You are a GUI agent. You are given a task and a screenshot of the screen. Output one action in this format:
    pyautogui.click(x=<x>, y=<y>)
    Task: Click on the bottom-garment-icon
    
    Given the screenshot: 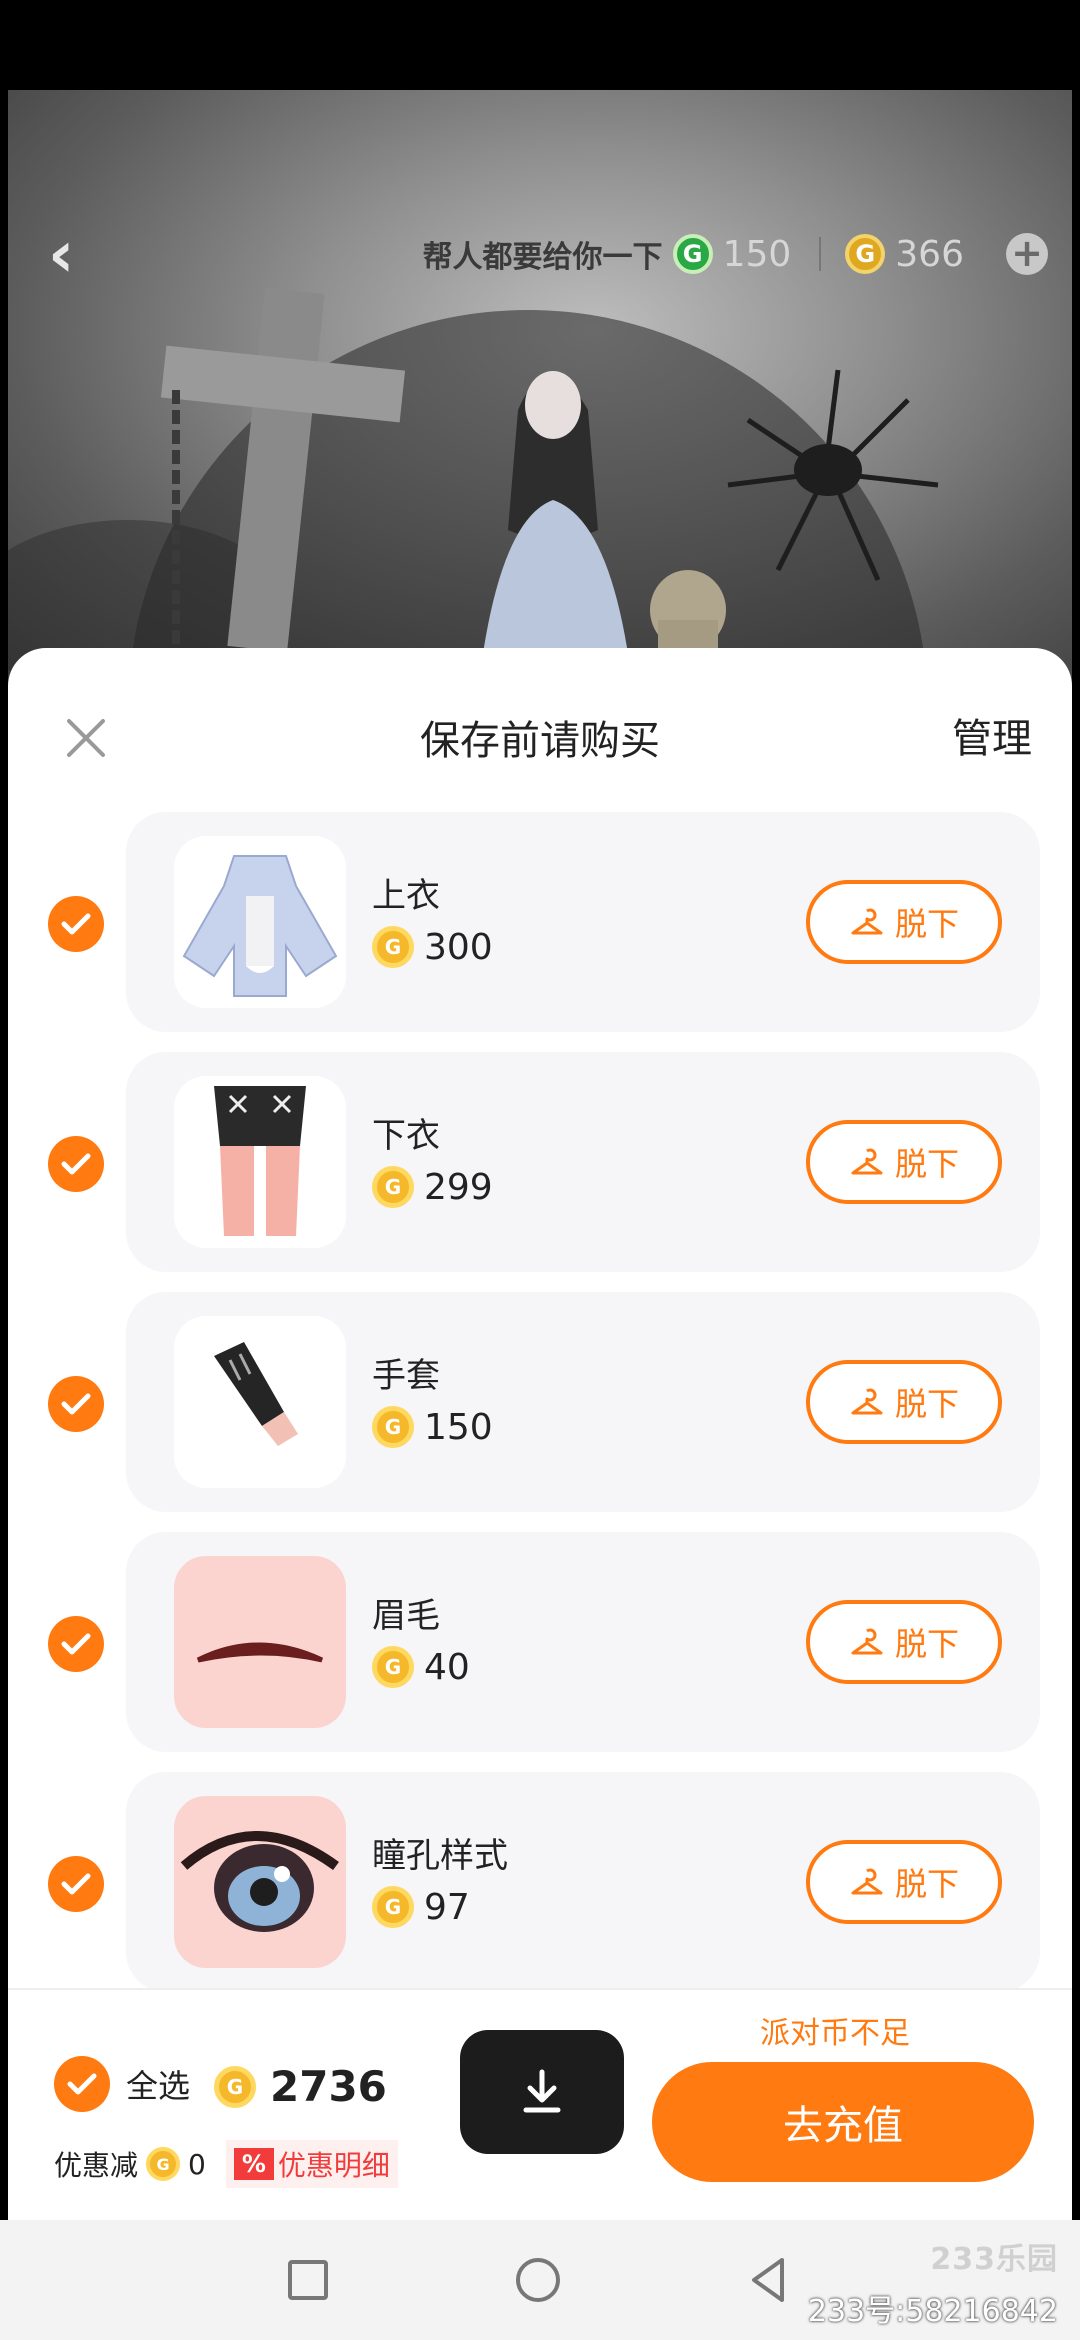 What is the action you would take?
    pyautogui.click(x=260, y=1161)
    